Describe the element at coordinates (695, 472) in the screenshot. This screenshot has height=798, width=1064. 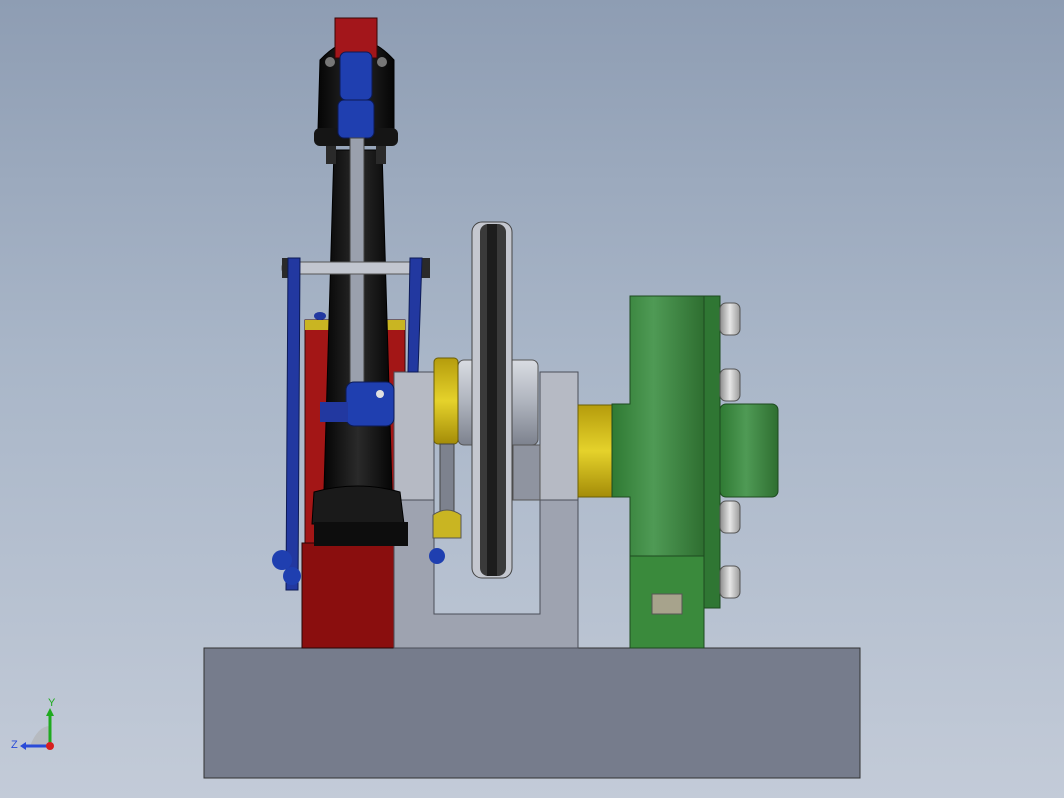
I see `green-generator` at that location.